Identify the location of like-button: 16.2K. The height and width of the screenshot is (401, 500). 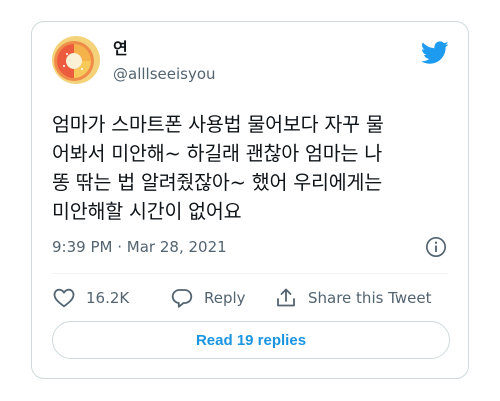
(90, 298).